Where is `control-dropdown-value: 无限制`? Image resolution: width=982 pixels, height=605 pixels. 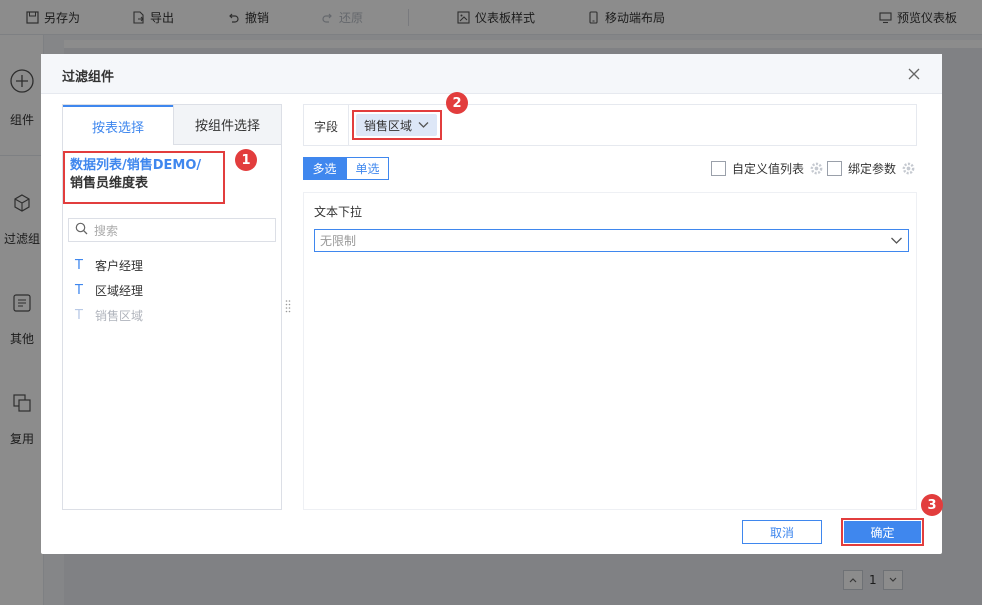
control-dropdown-value: 无限制 is located at coordinates (338, 241).